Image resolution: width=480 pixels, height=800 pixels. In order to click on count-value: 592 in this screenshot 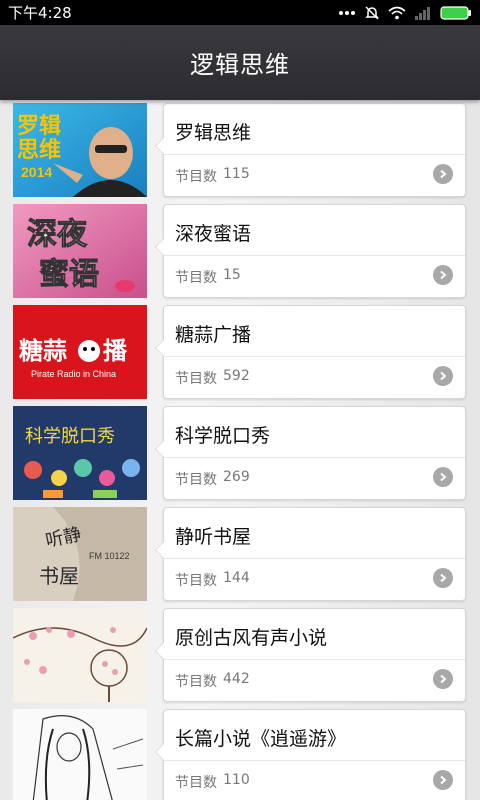, I will do `click(236, 376)`.